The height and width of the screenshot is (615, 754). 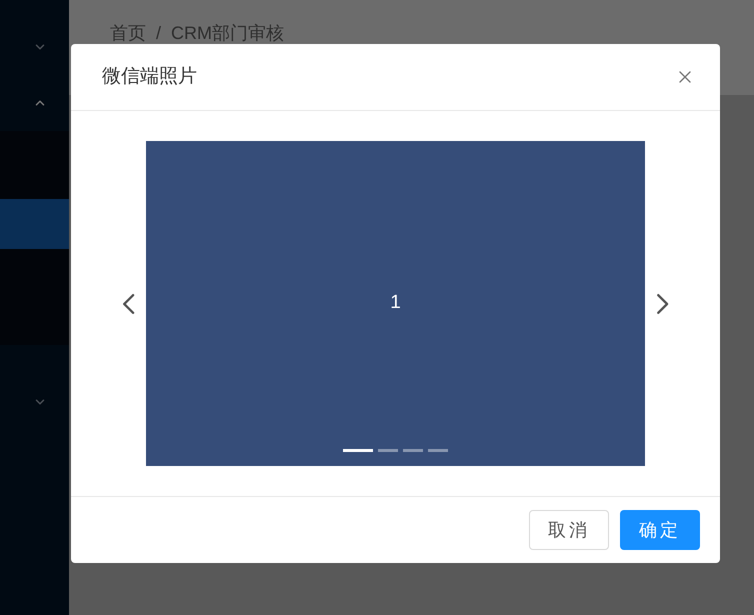 What do you see at coordinates (149, 76) in the screenshot?
I see `modal-title: 微信端照片` at bounding box center [149, 76].